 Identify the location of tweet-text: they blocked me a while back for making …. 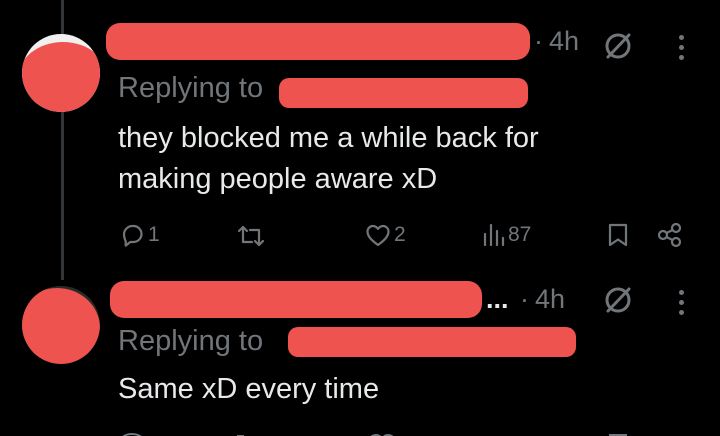
(328, 158).